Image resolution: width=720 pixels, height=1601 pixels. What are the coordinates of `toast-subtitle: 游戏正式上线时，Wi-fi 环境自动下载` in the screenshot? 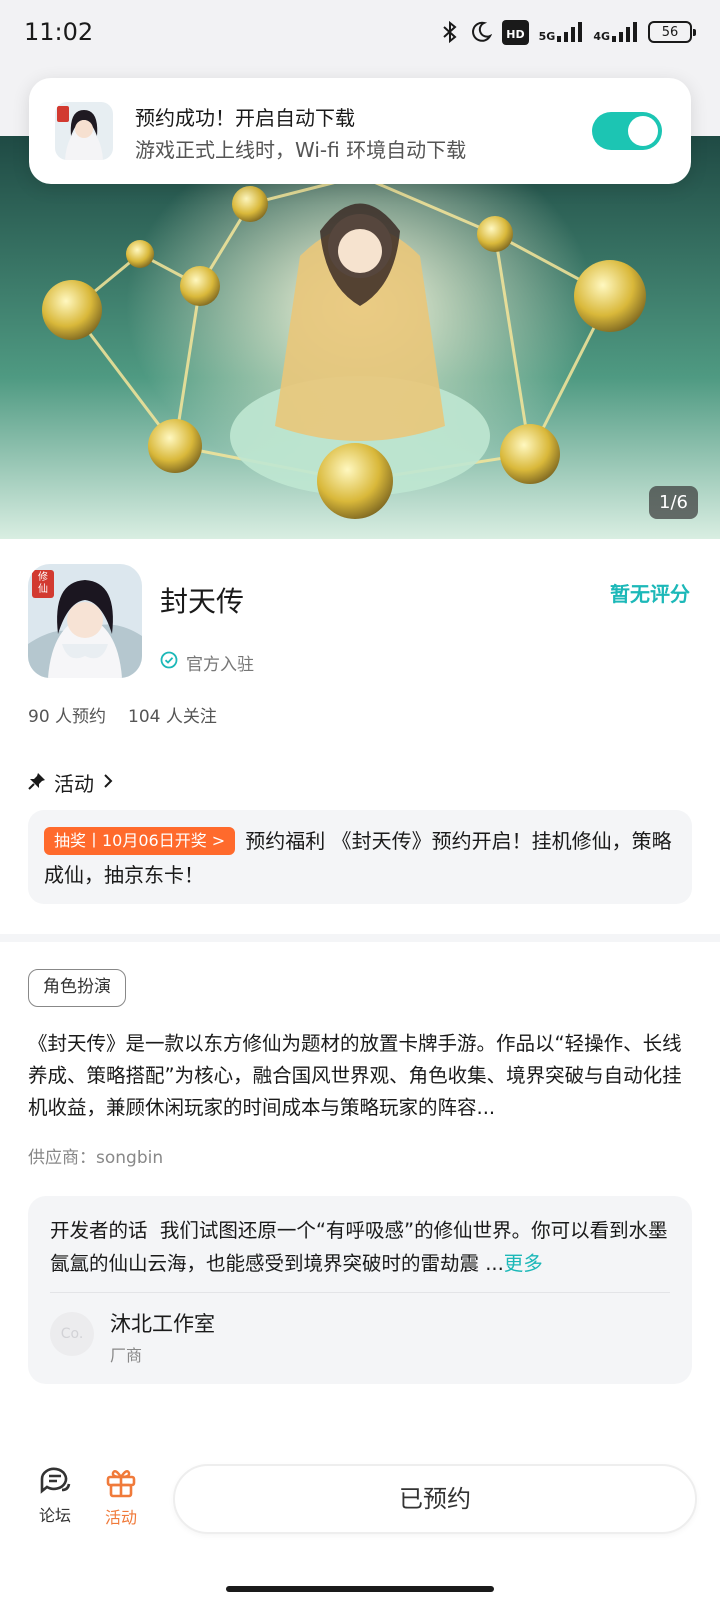 It's located at (301, 150).